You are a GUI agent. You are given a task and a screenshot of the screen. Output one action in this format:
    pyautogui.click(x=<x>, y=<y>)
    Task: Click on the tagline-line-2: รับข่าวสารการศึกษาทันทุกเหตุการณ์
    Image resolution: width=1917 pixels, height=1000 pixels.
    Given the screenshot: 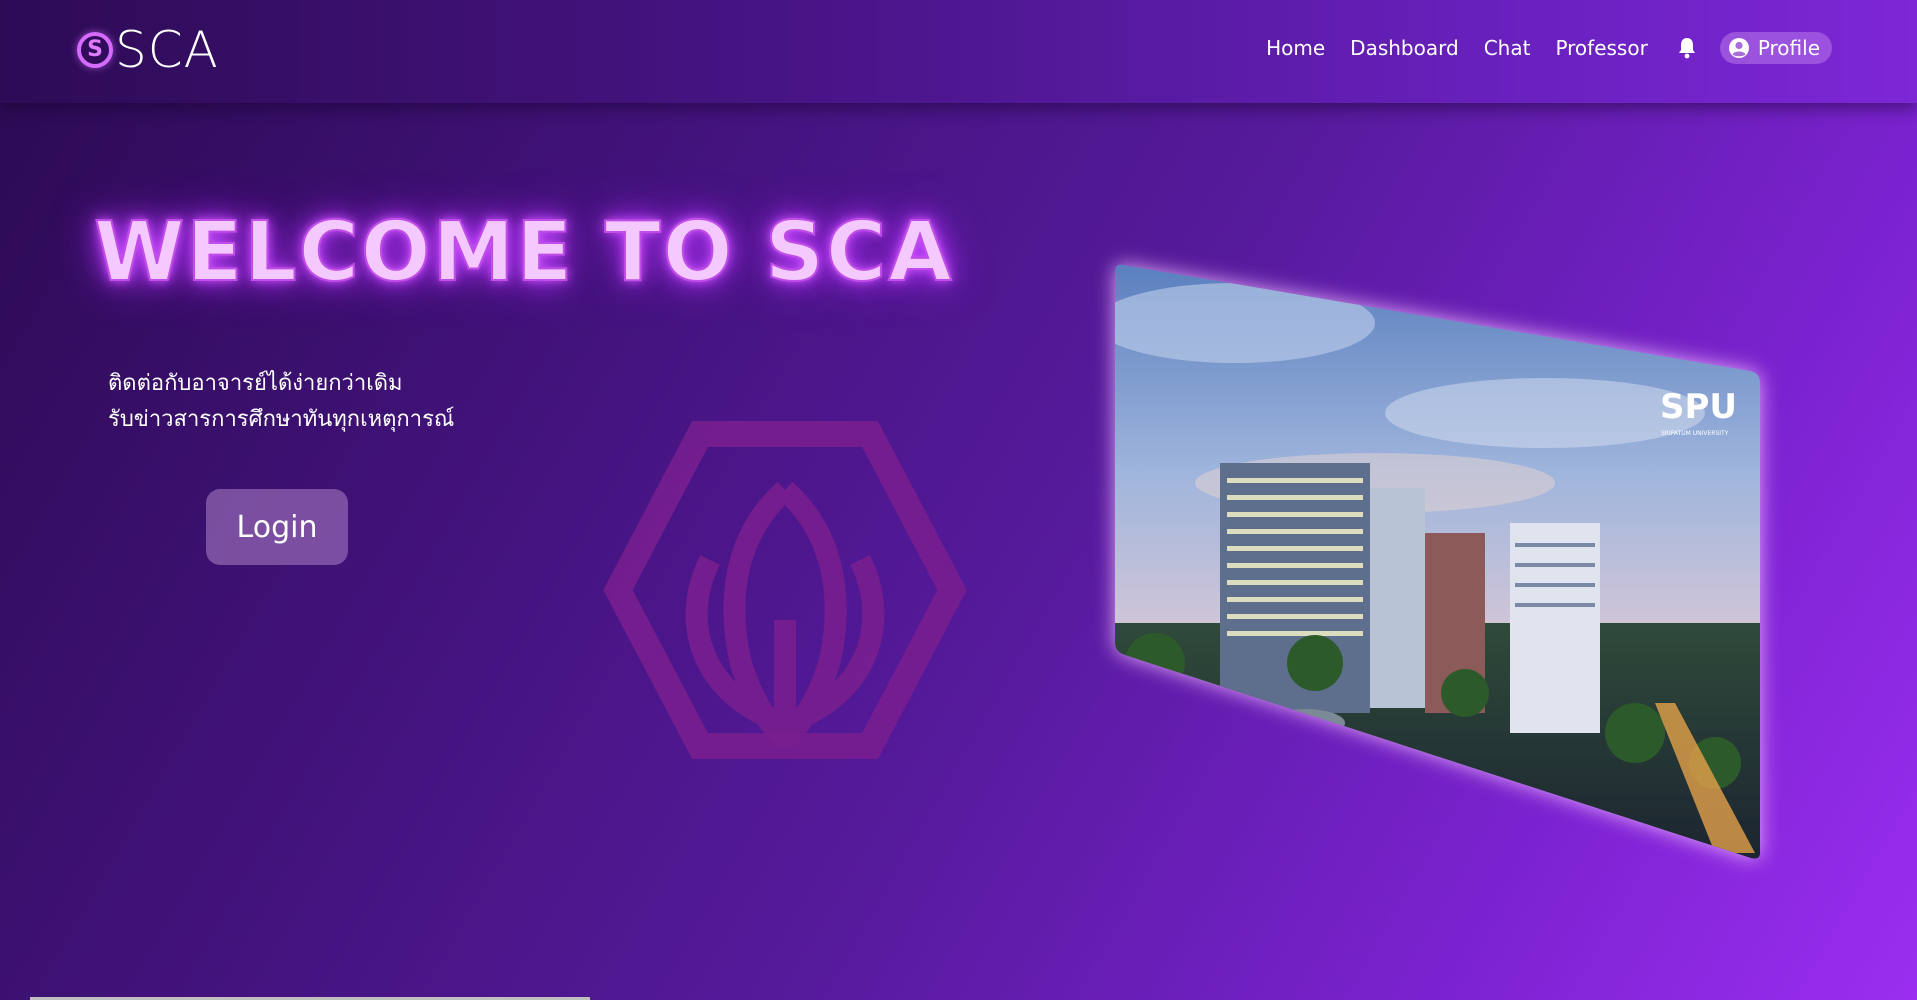 What is the action you would take?
    pyautogui.click(x=281, y=419)
    